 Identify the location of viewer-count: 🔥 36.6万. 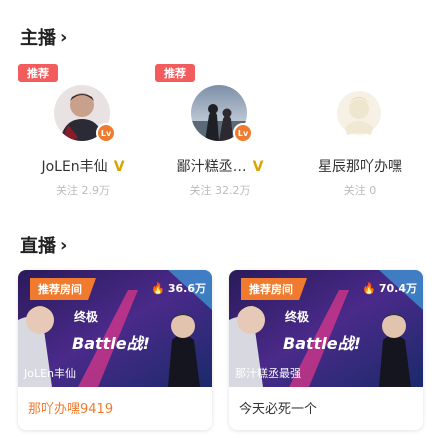
(178, 288).